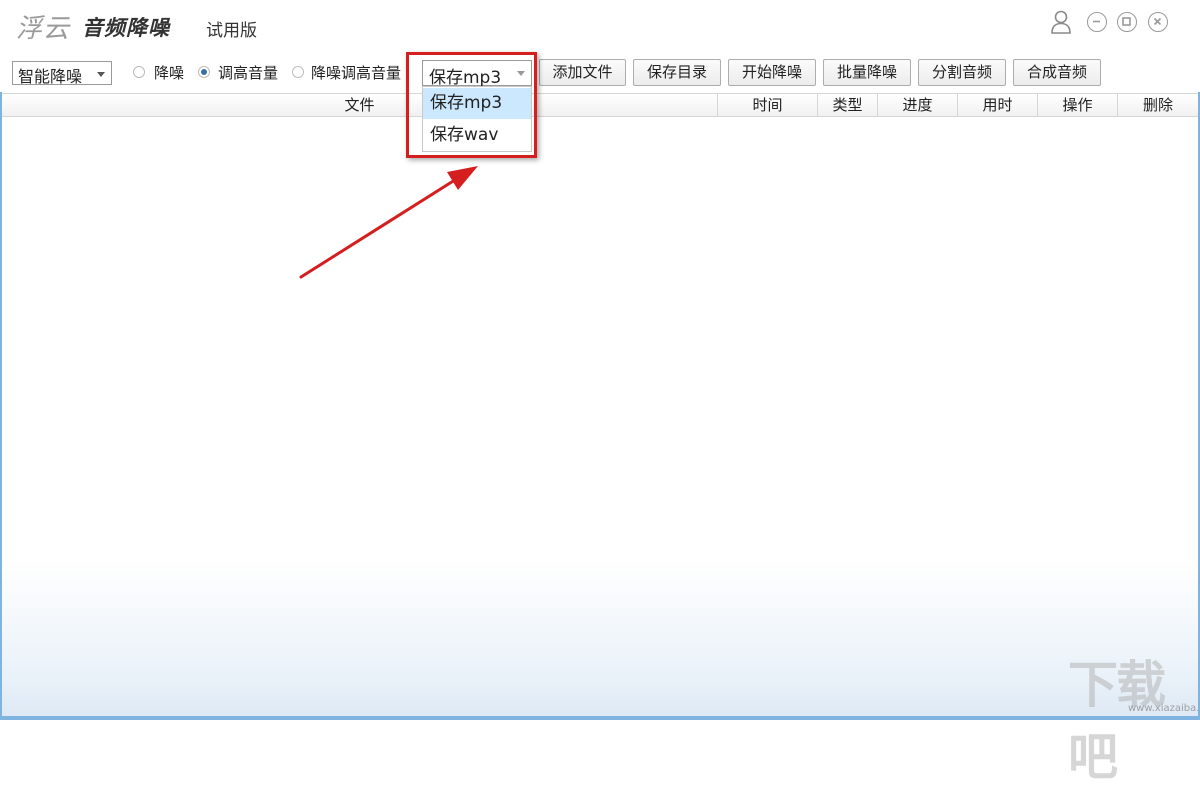 This screenshot has height=789, width=1200. I want to click on annotation-arrow, so click(388, 222).